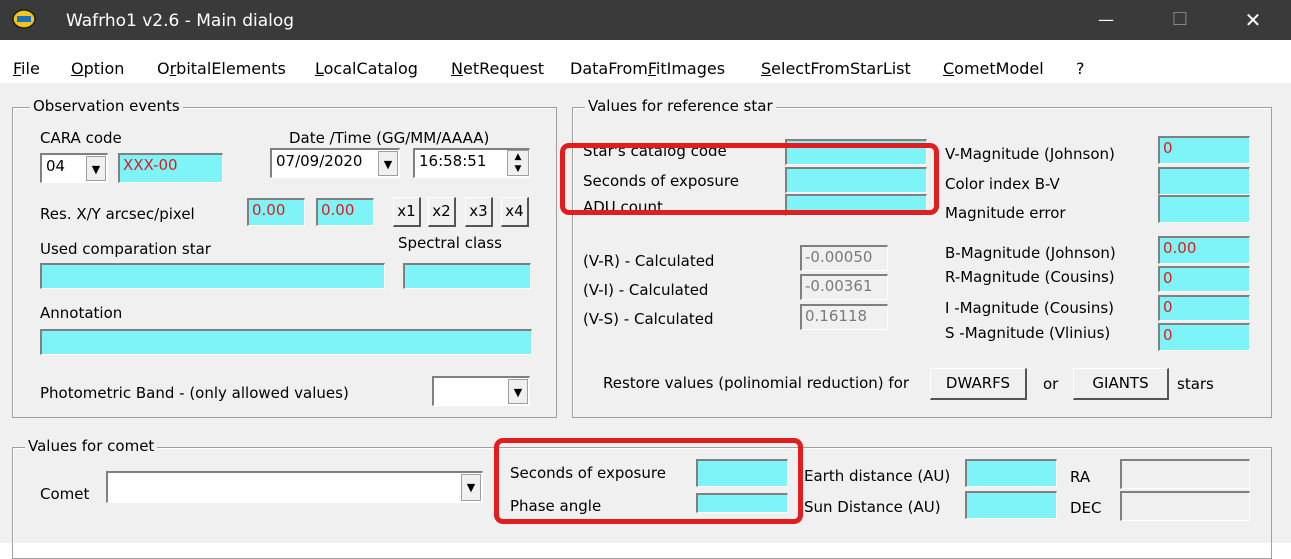  Describe the element at coordinates (872, 507) in the screenshot. I see `sun-distance-label: Sun Distance (AU)` at that location.